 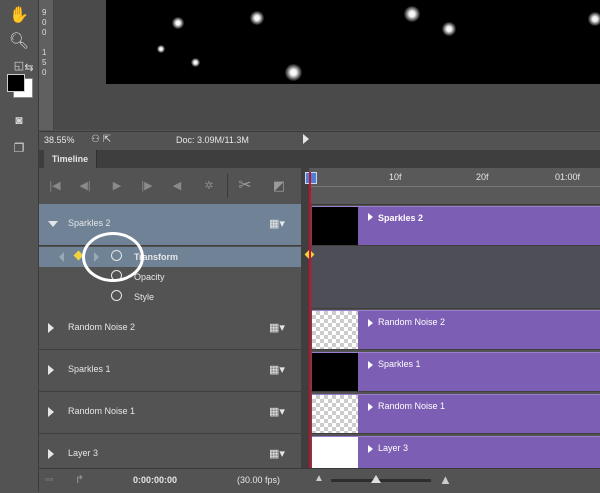 I want to click on divider, so click(x=227, y=186).